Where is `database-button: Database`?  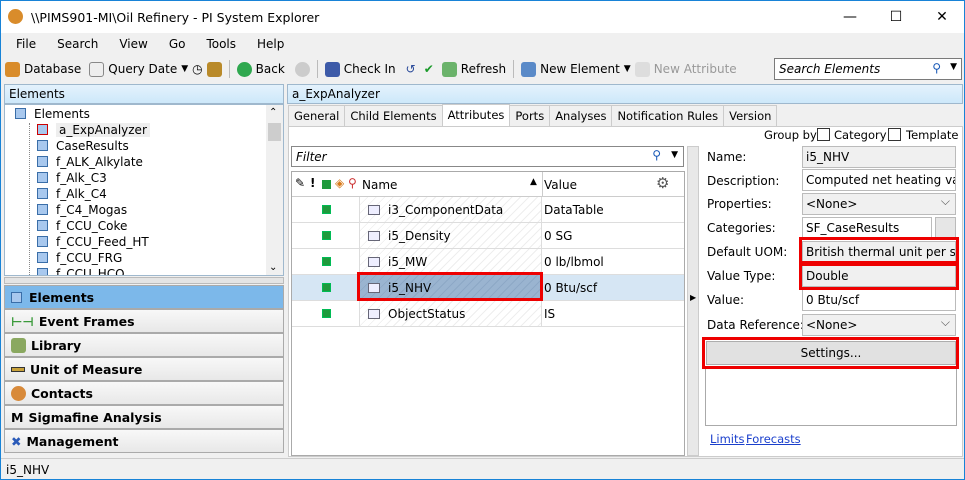
database-button: Database is located at coordinates (52, 69).